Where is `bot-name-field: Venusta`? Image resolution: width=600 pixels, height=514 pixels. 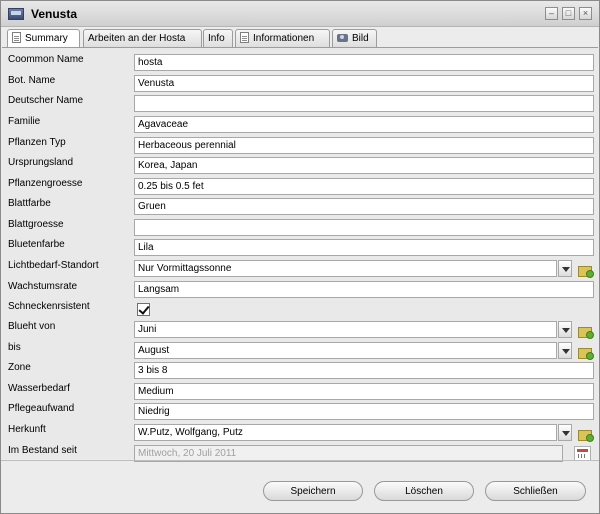 bot-name-field: Venusta is located at coordinates (364, 83).